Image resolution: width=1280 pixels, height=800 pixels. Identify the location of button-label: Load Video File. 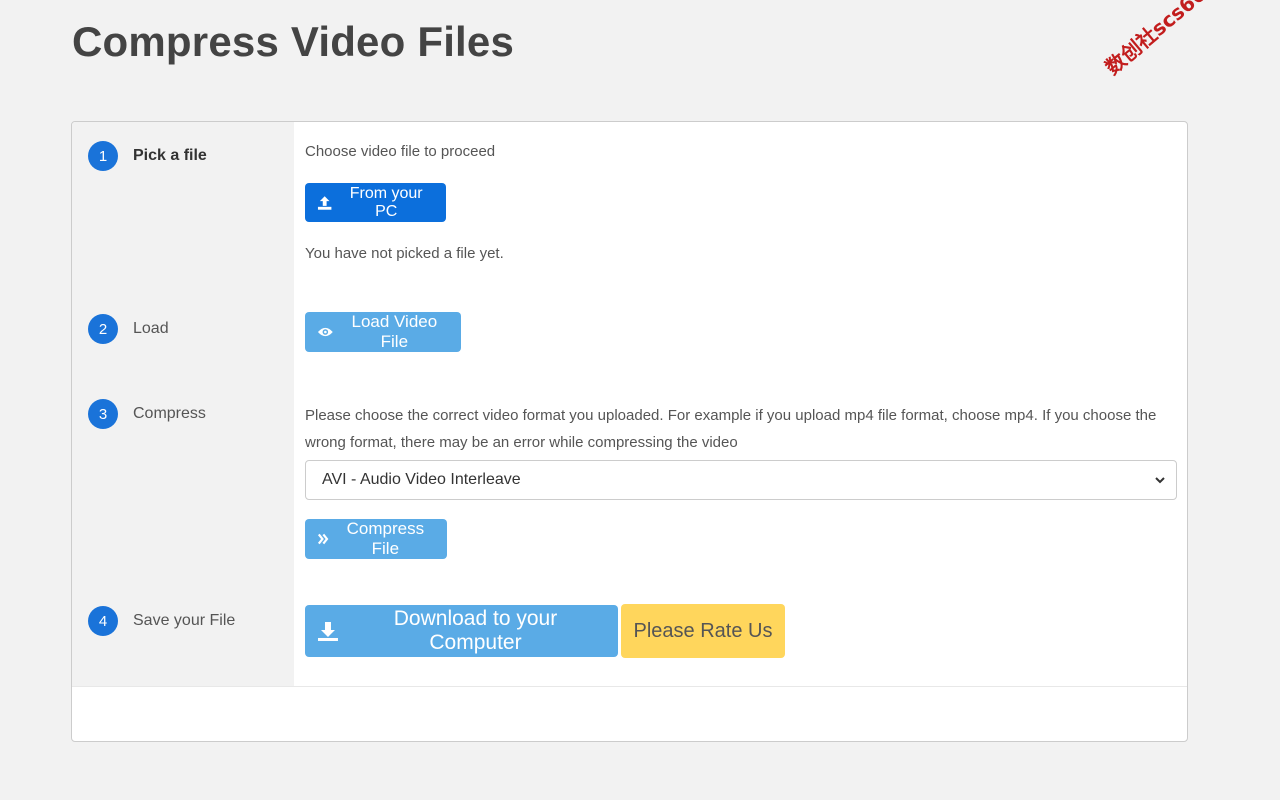
(394, 331).